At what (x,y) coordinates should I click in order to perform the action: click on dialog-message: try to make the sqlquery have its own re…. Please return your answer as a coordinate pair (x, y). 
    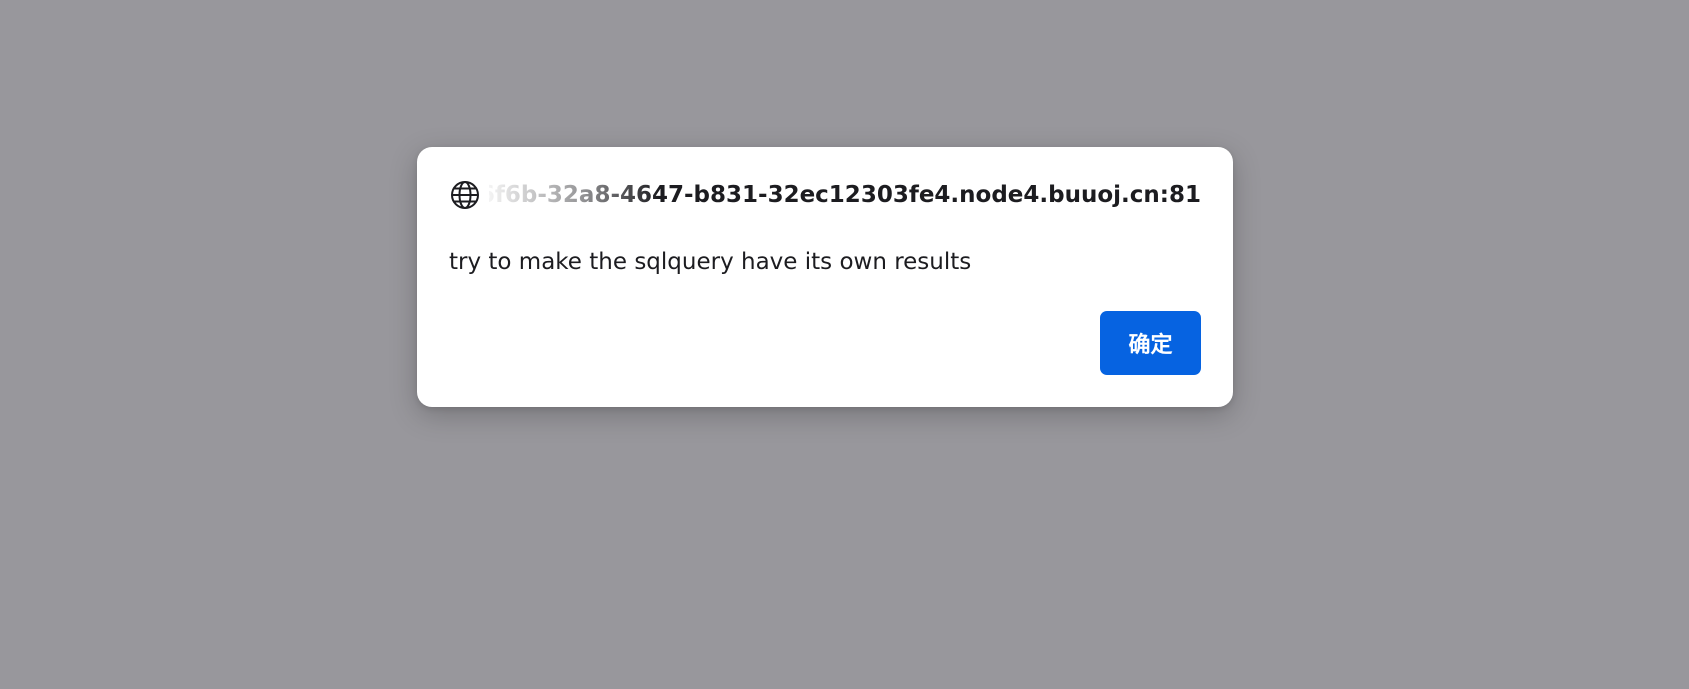
    Looking at the image, I should click on (710, 262).